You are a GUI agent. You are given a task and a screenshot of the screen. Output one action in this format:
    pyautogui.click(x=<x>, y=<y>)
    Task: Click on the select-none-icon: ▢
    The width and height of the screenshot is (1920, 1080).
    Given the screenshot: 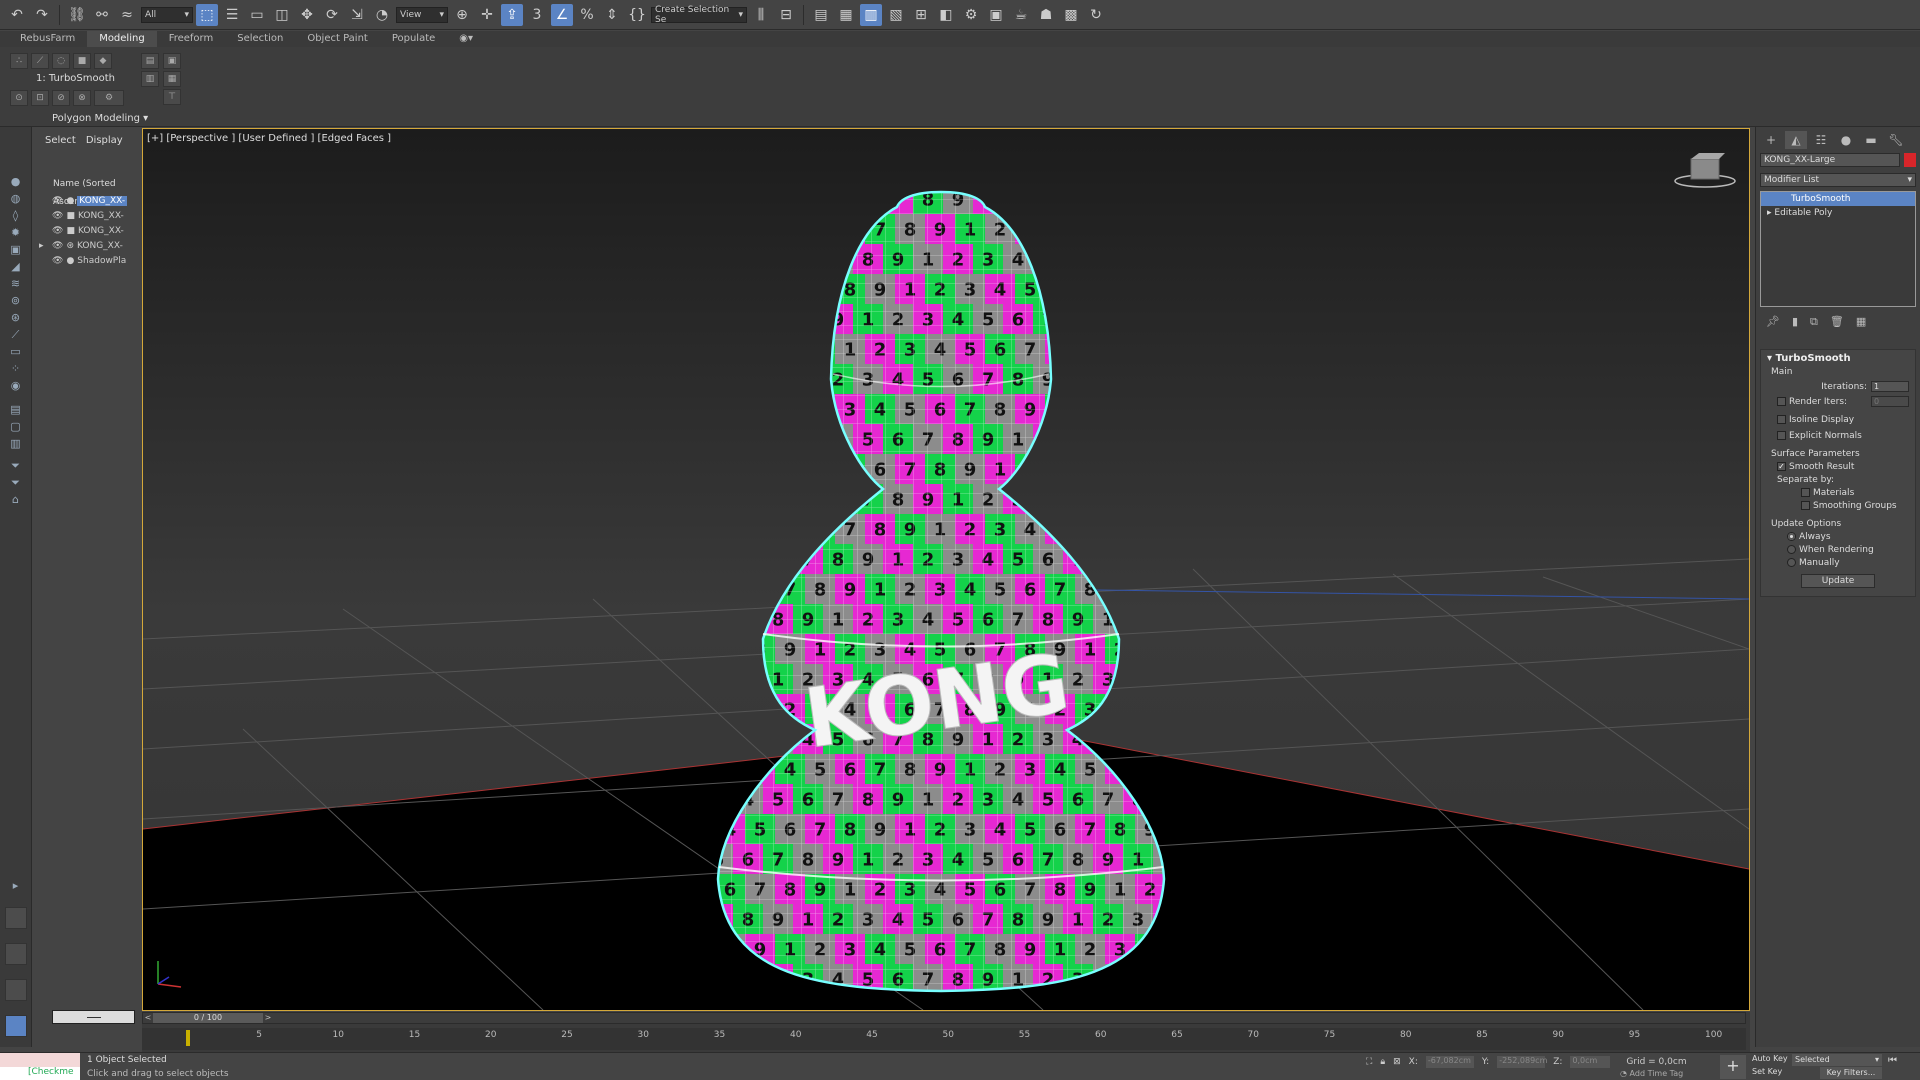 What is the action you would take?
    pyautogui.click(x=16, y=427)
    